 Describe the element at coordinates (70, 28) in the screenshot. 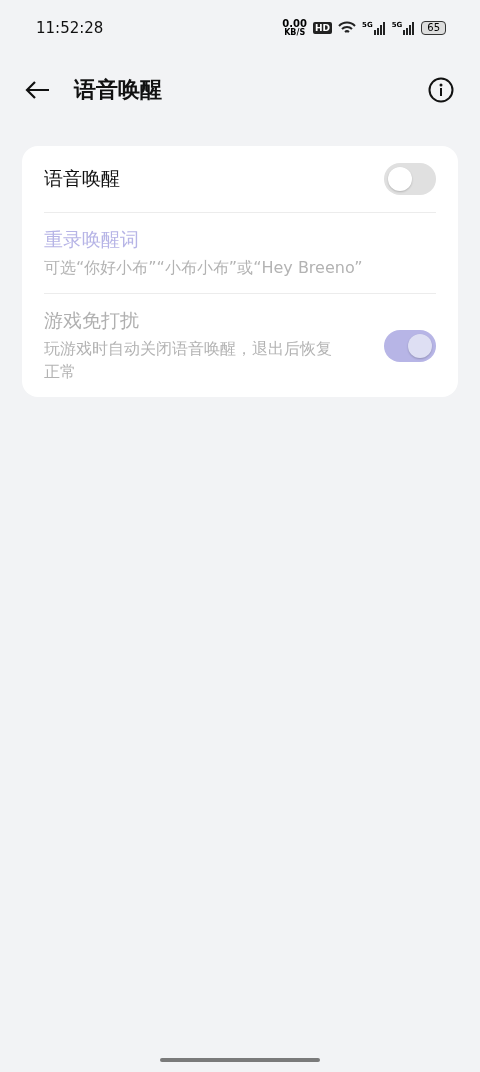

I see `status-time: 11:52:28` at that location.